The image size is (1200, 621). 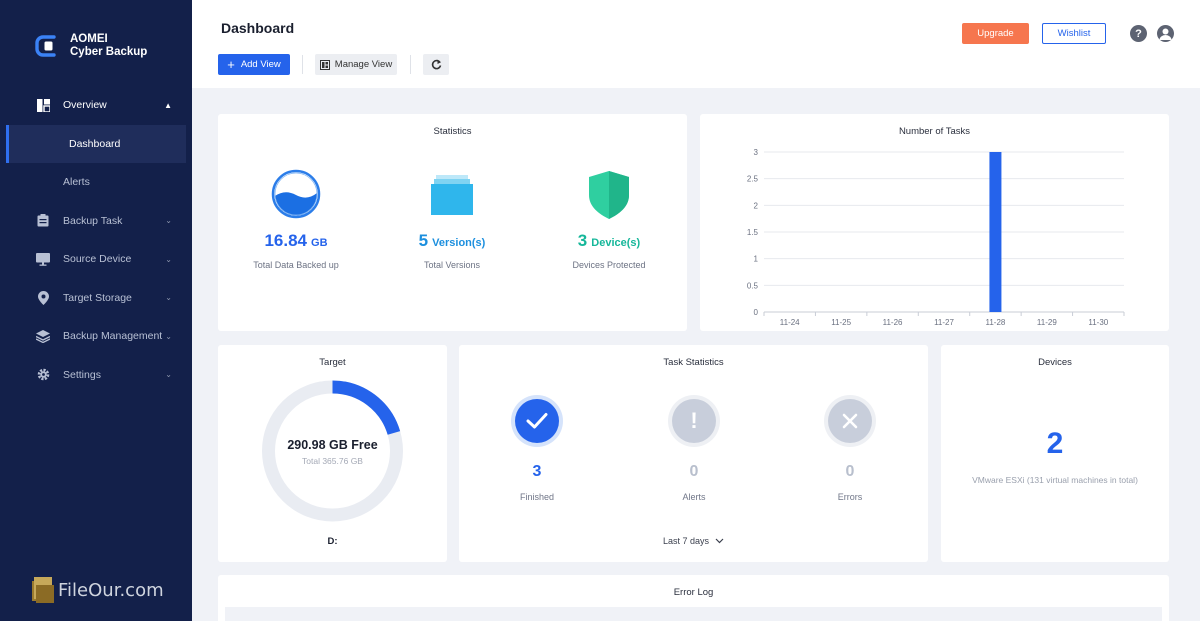 I want to click on refresh-button, so click(x=436, y=64).